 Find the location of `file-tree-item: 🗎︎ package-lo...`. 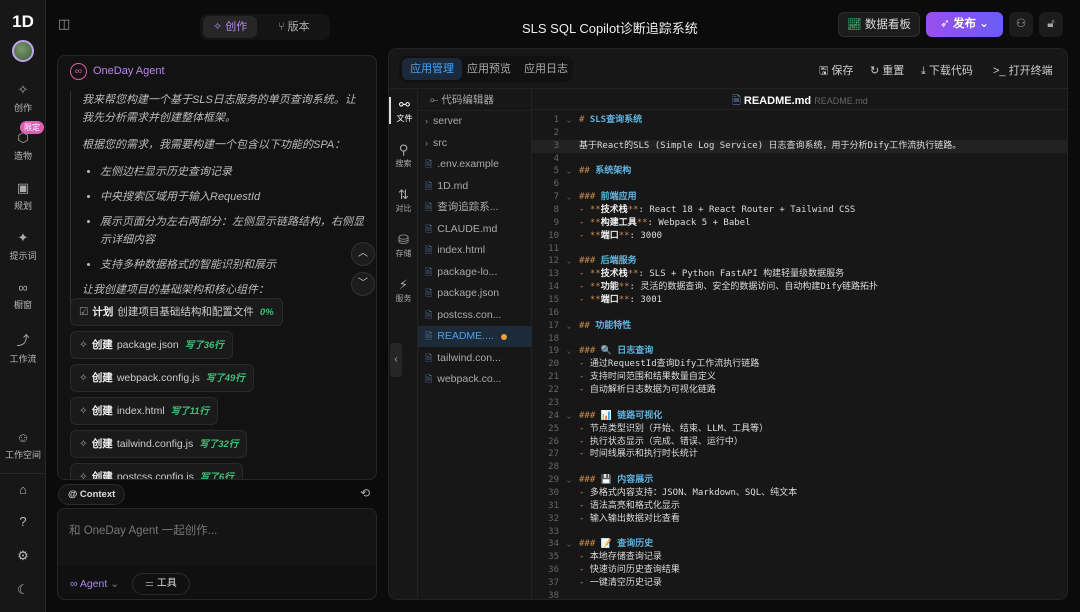

file-tree-item: 🗎︎ package-lo... is located at coordinates (475, 272).